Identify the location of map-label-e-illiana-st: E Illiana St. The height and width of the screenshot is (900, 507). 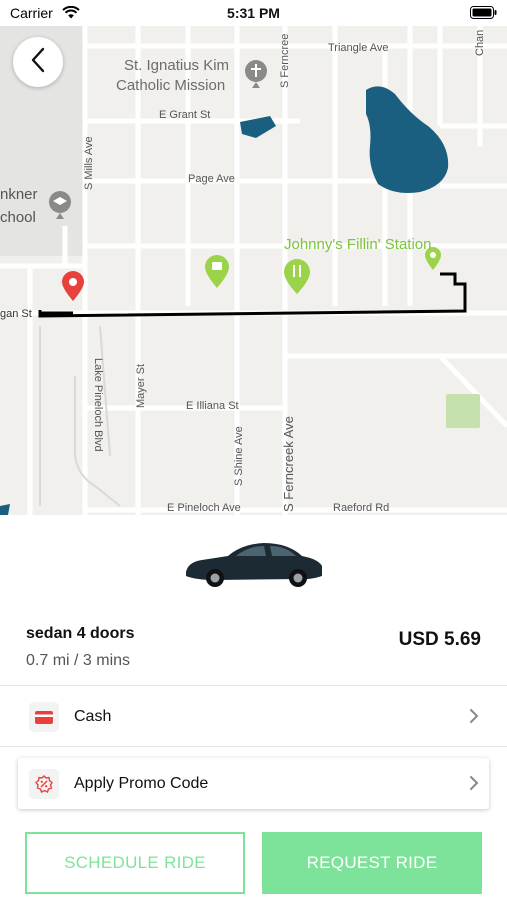
(212, 406).